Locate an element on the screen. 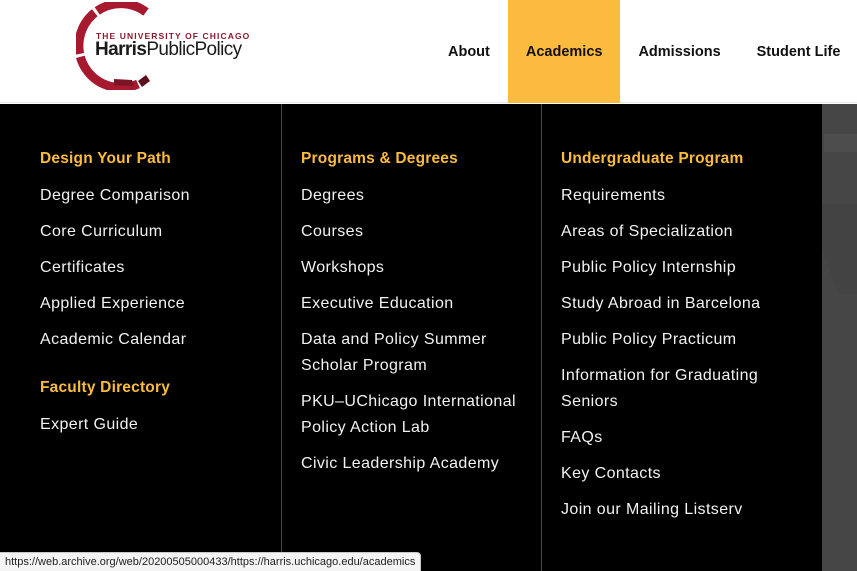 The width and height of the screenshot is (857, 571). menu-link: Courses is located at coordinates (415, 232).